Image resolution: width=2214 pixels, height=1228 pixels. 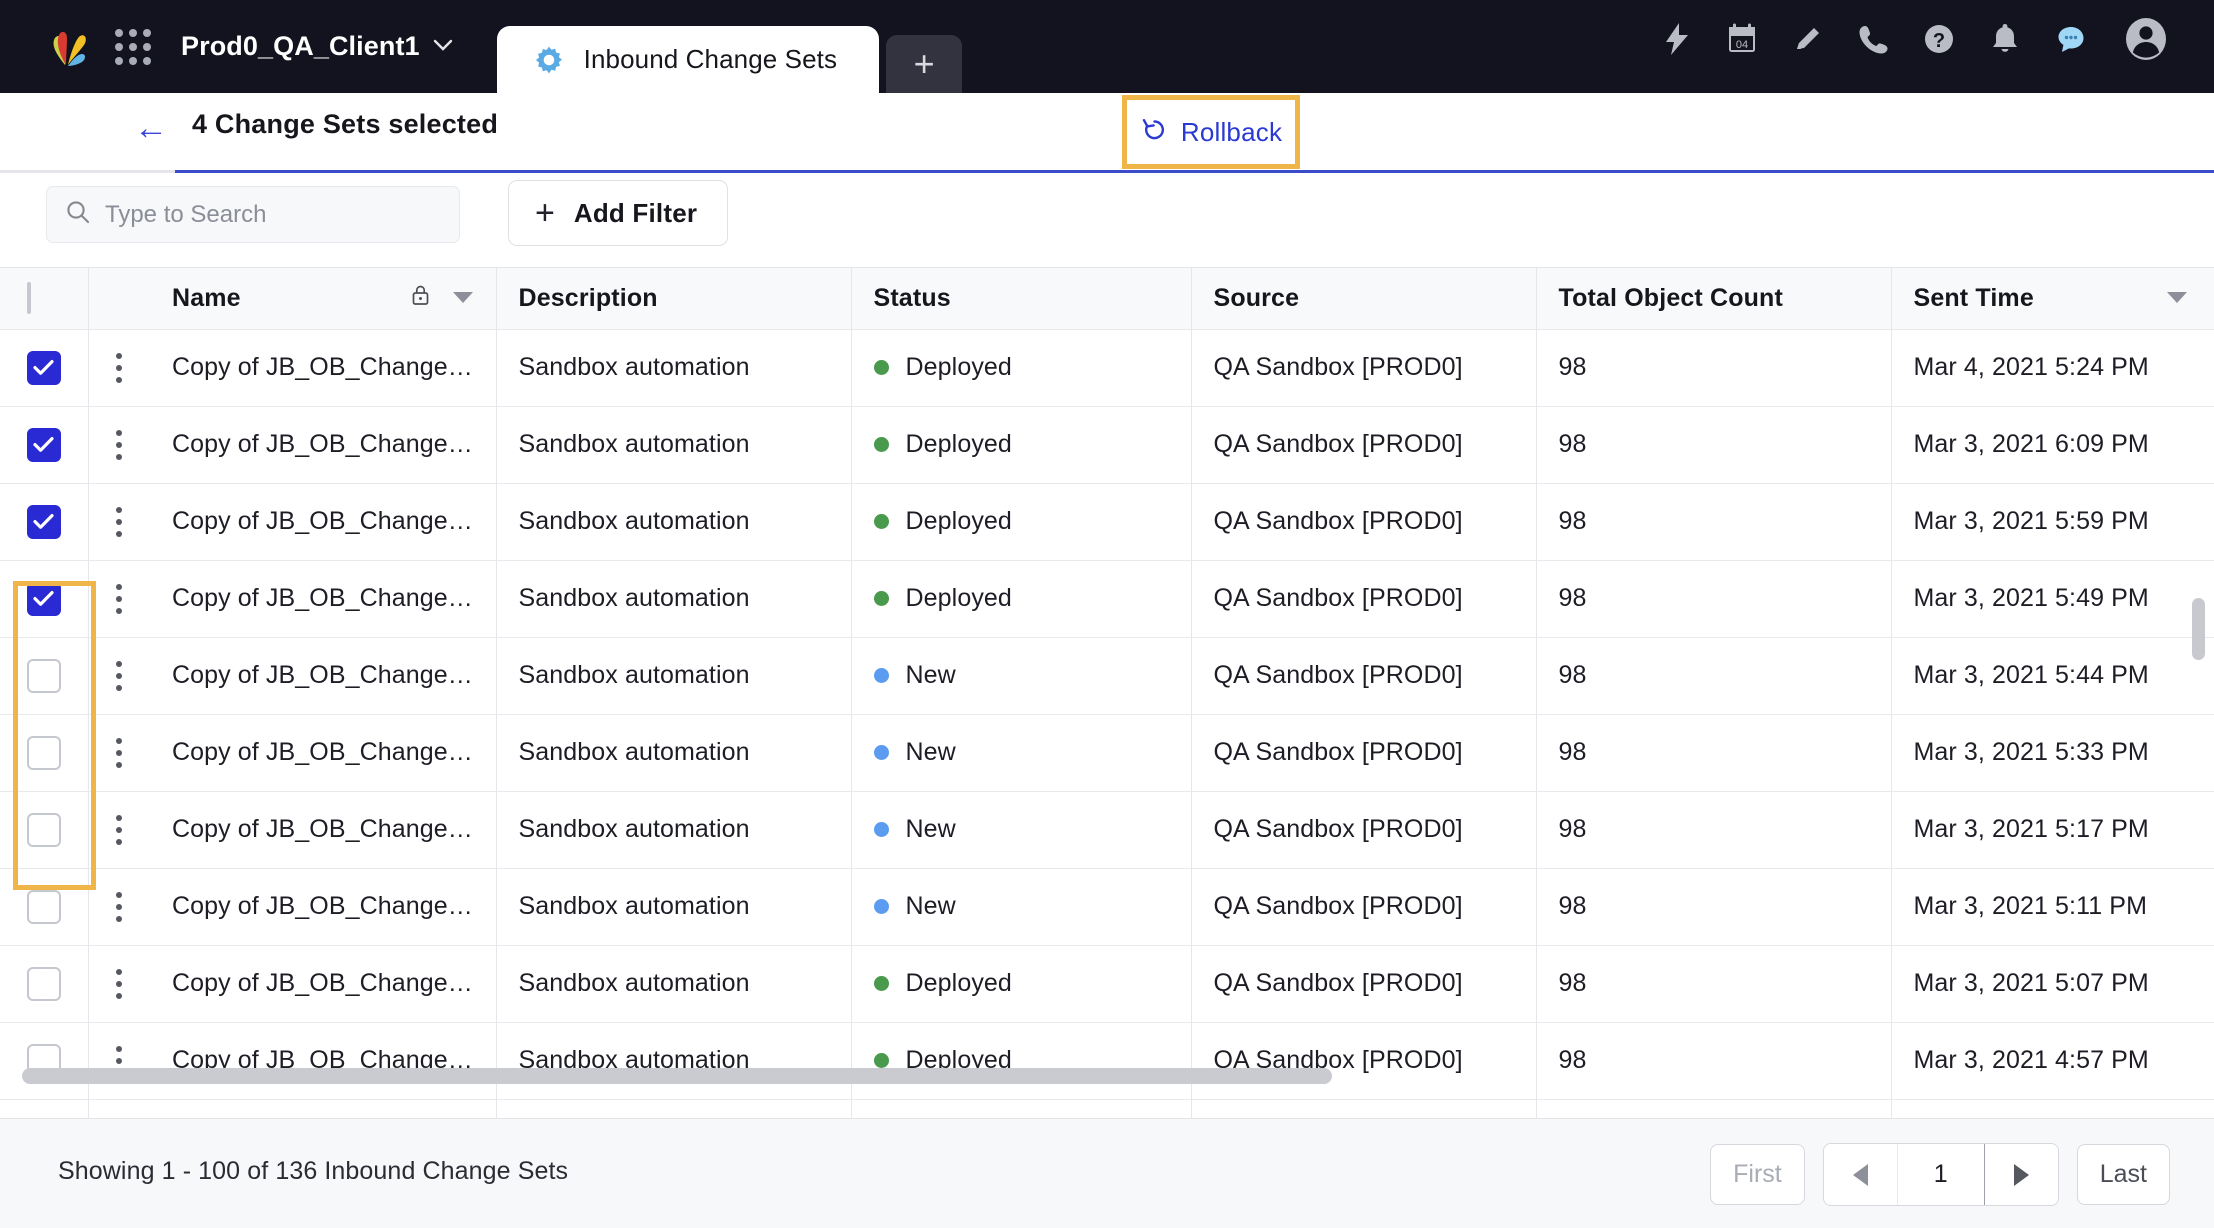 What do you see at coordinates (323, 299) in the screenshot?
I see `column-header-name: Name` at bounding box center [323, 299].